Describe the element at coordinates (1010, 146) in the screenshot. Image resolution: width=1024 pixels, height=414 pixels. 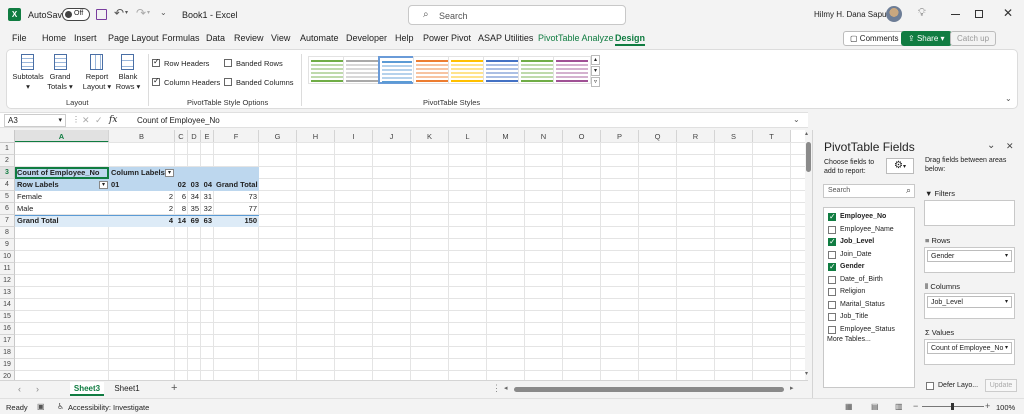
I see `close-pane-icon: ✕` at that location.